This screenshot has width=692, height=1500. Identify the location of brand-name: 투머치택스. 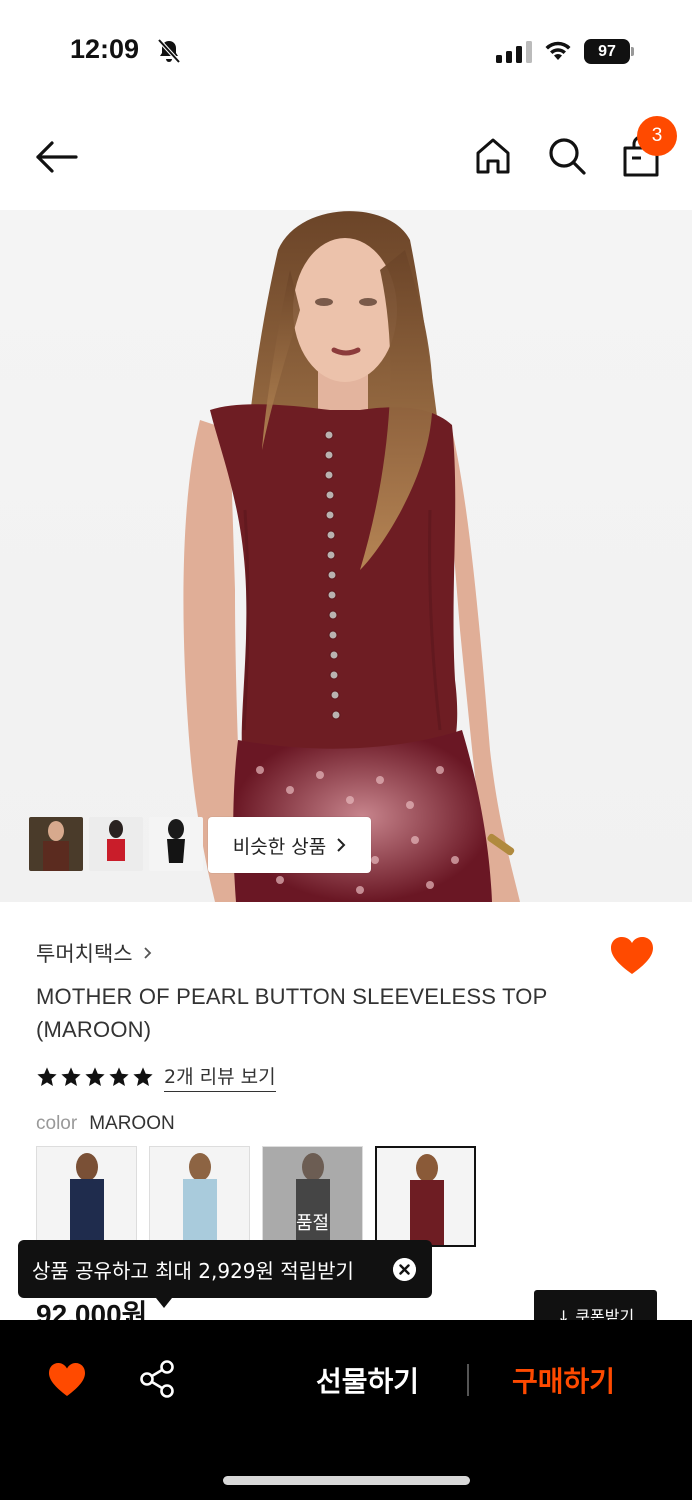
(84, 954).